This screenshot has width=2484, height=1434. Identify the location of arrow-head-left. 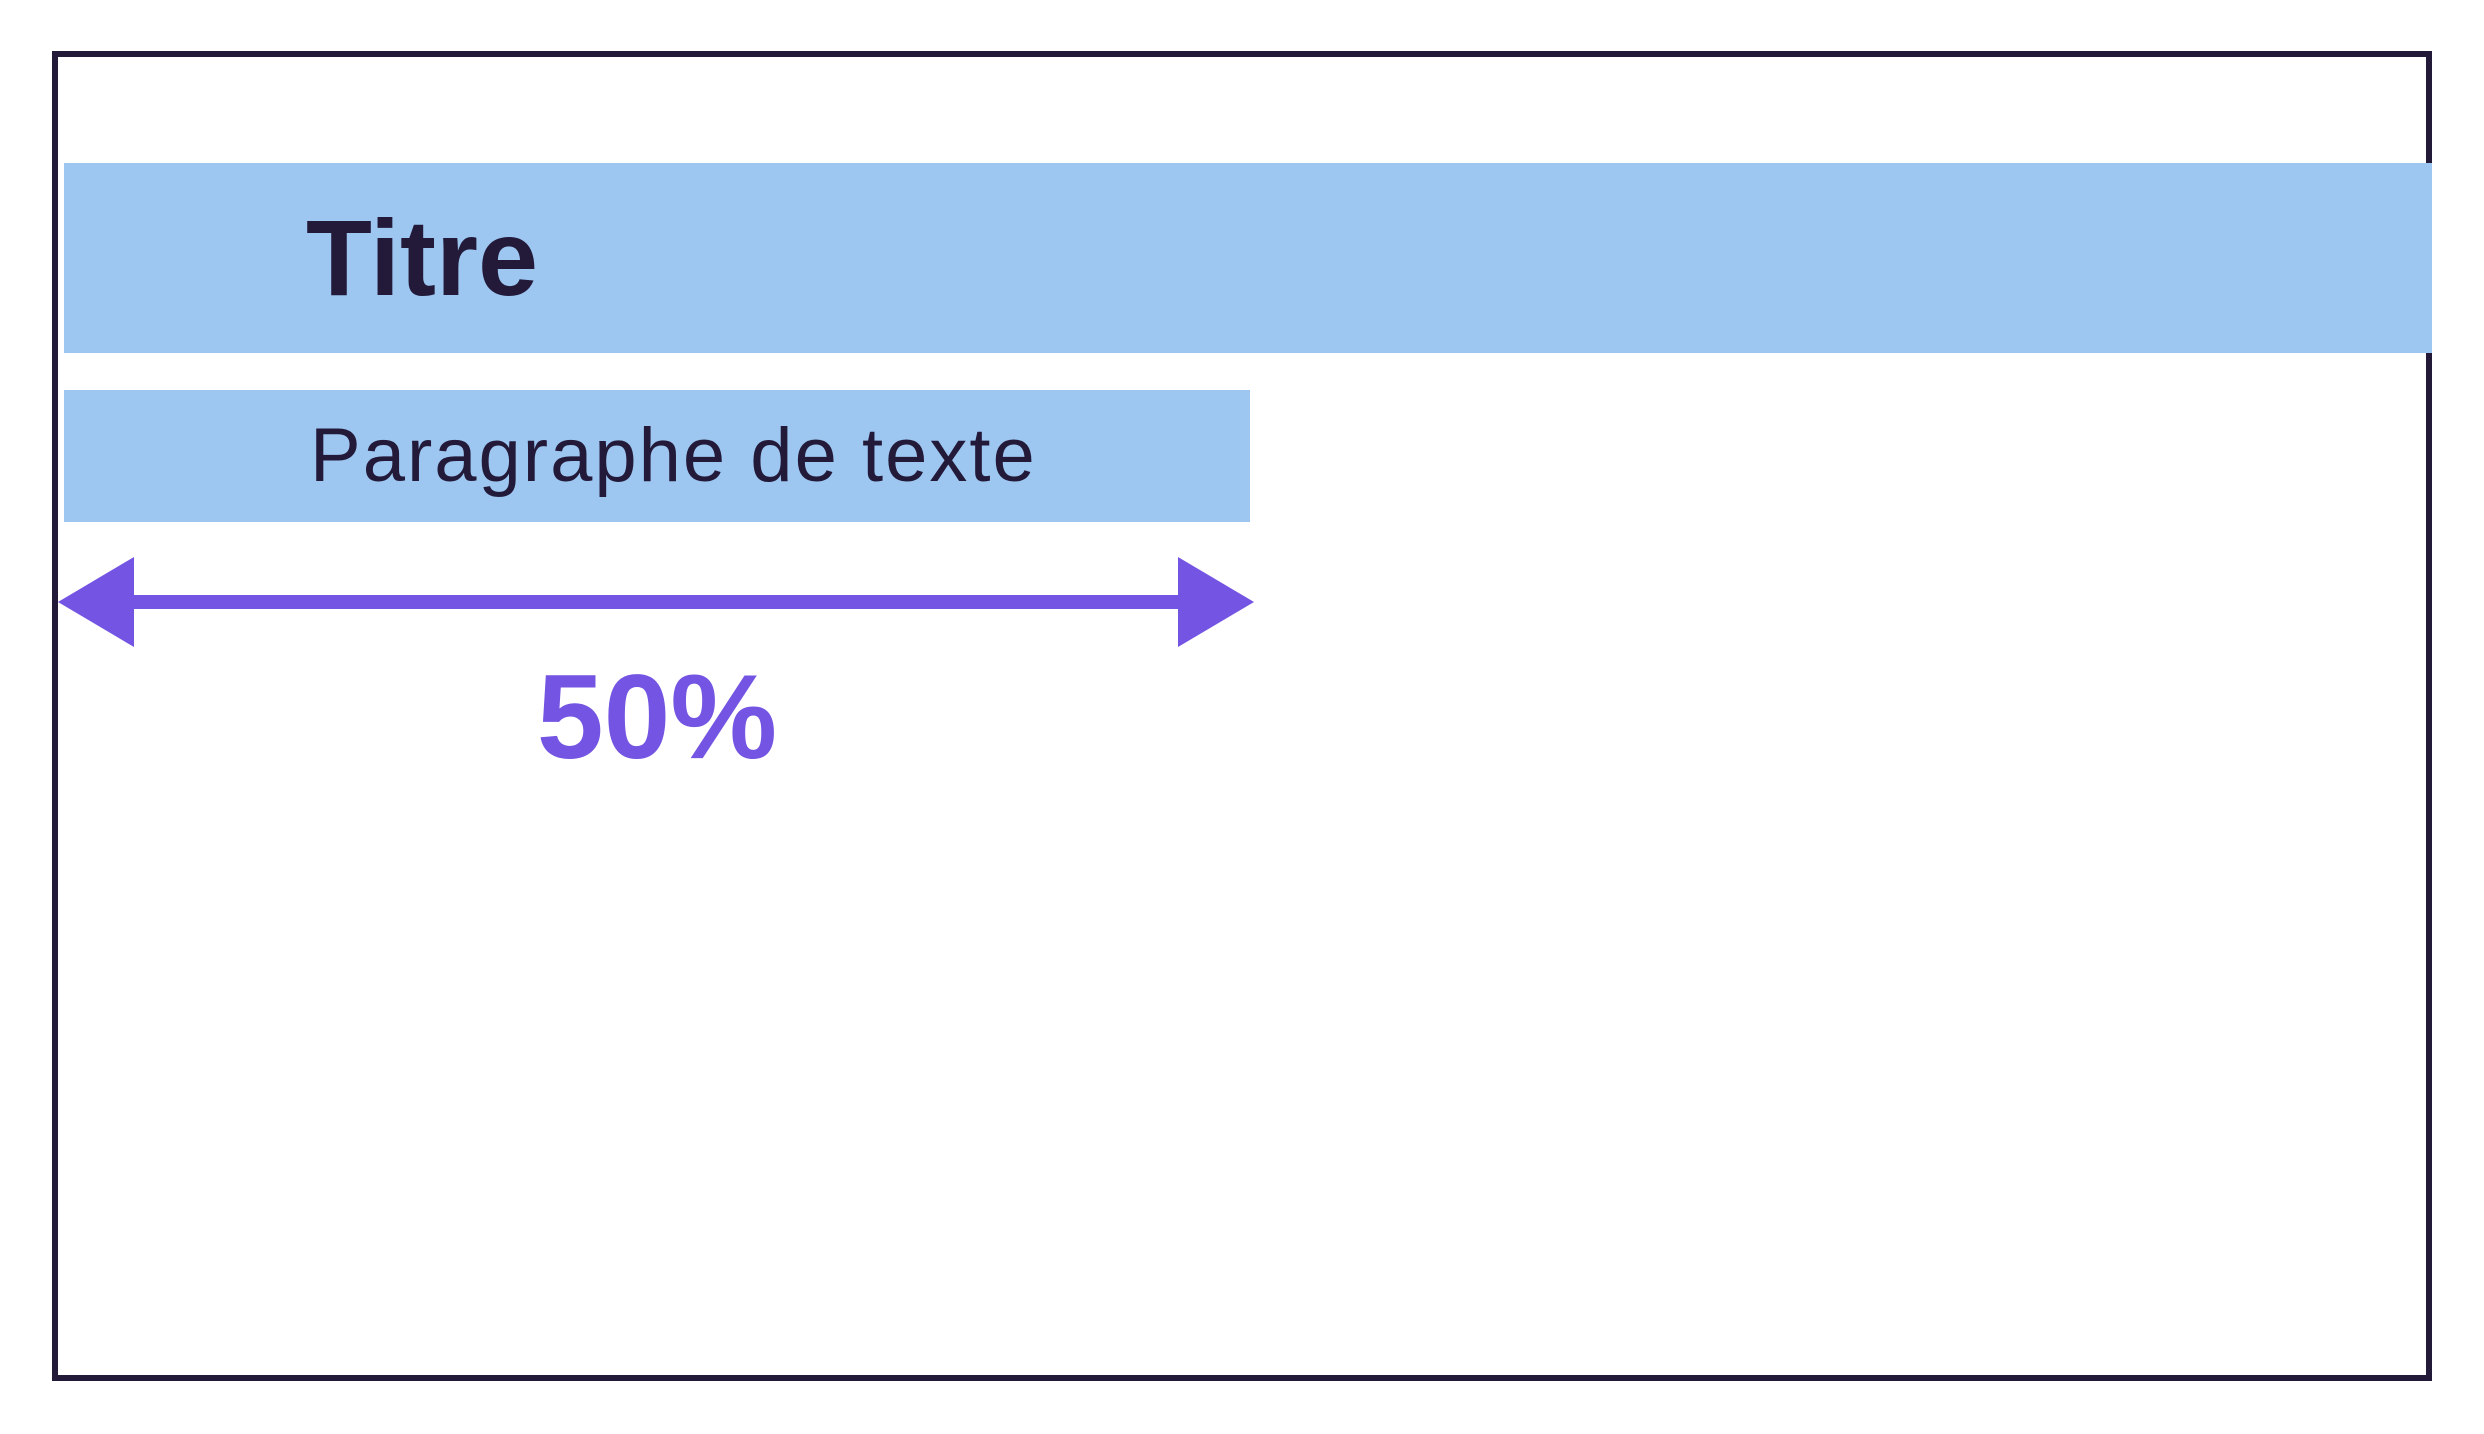
(96, 602).